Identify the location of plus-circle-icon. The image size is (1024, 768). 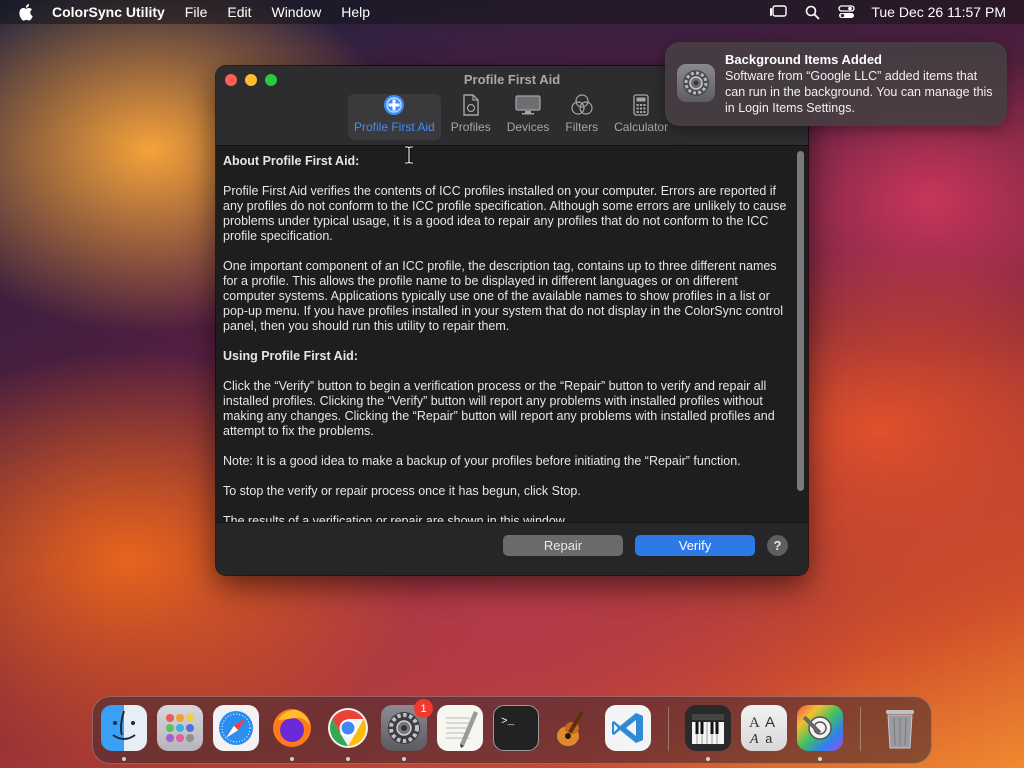
(394, 105).